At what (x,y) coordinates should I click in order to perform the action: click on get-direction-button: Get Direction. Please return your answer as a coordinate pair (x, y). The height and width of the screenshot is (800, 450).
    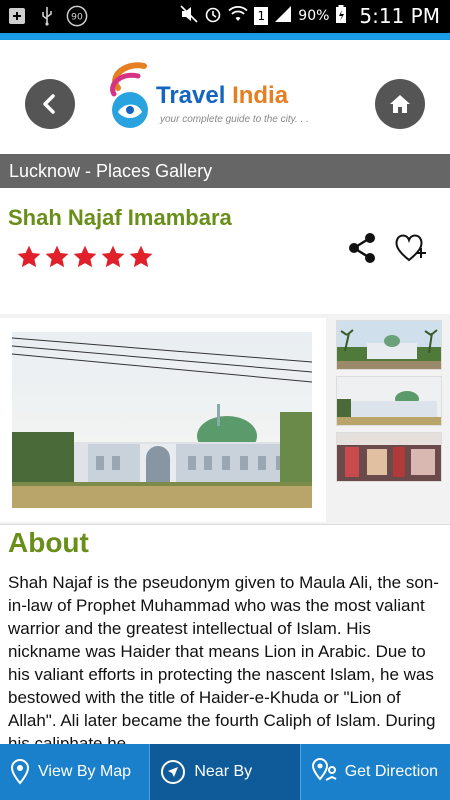
    Looking at the image, I should click on (375, 772).